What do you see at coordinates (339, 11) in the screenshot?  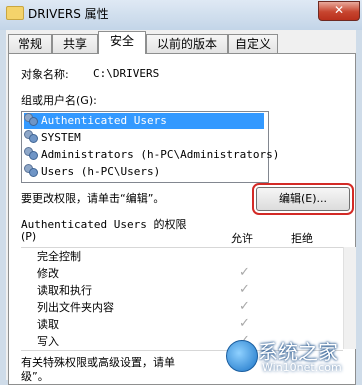 I see `close-button: ✕` at bounding box center [339, 11].